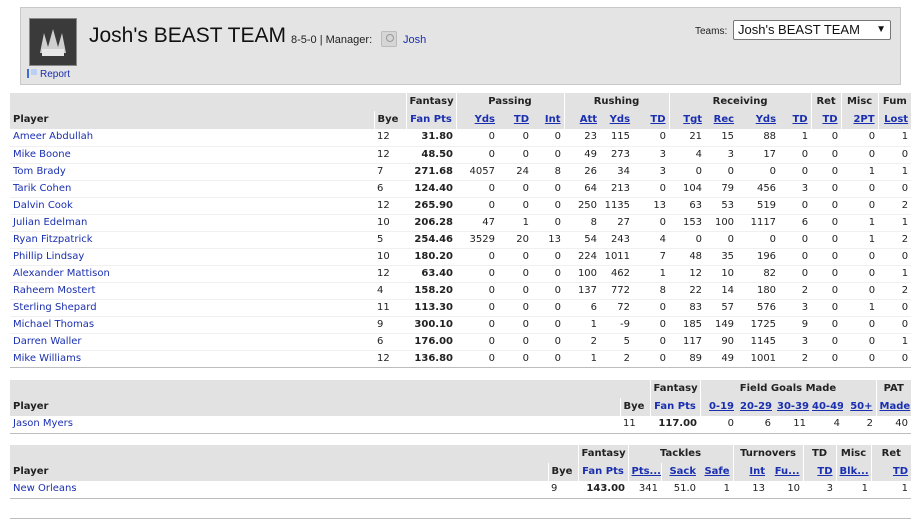 The height and width of the screenshot is (532, 923). I want to click on player-name-link: Mike Boone, so click(192, 154).